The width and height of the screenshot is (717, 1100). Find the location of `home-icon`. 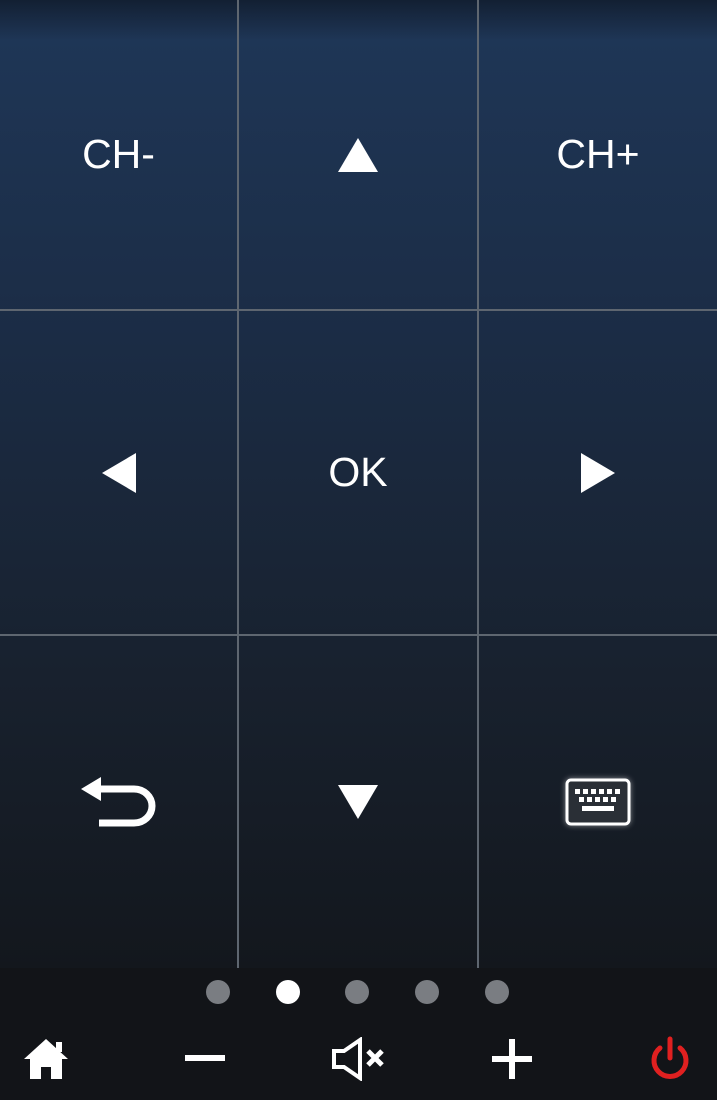

home-icon is located at coordinates (46, 1059).